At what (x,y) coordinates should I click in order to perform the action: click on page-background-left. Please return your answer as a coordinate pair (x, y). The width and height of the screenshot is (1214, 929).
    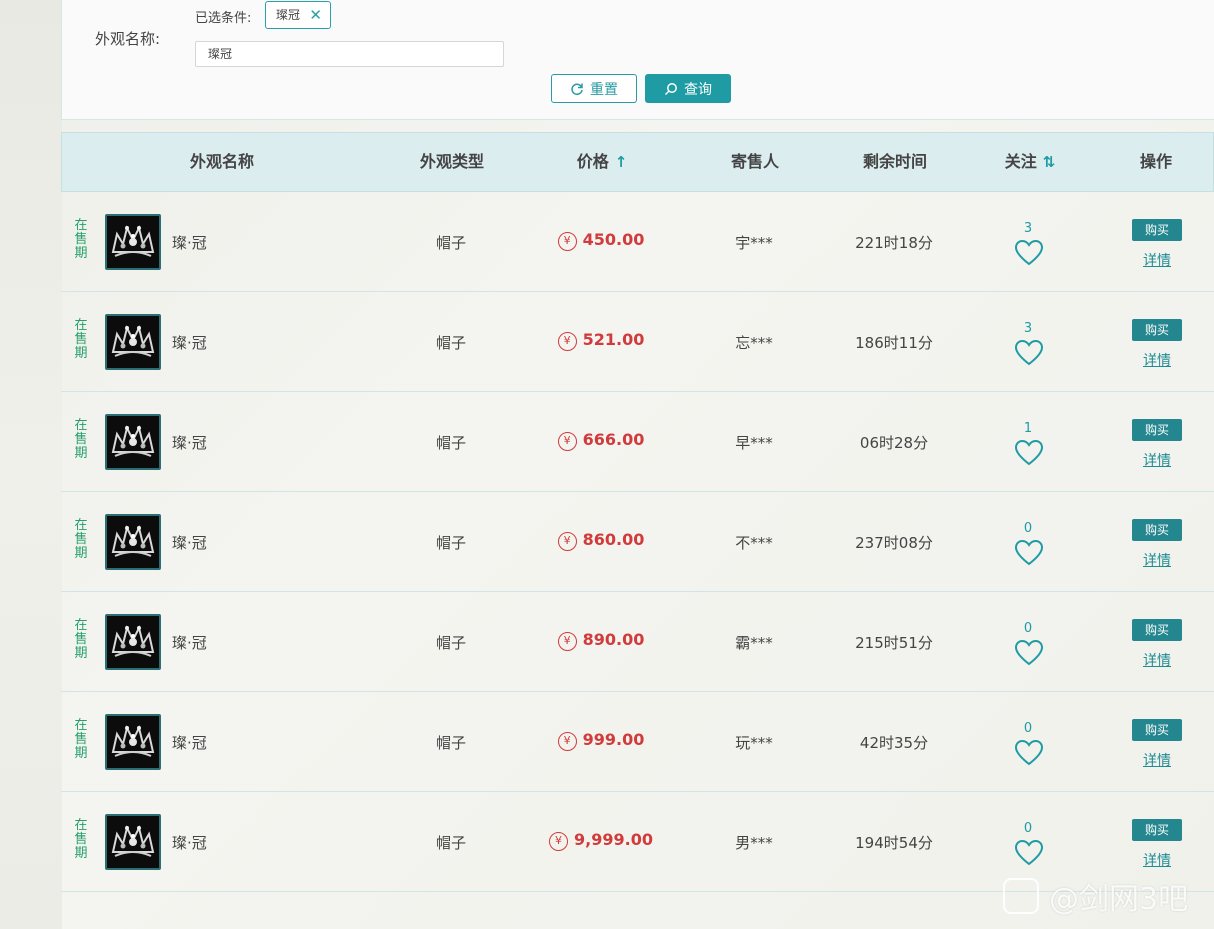
    Looking at the image, I should click on (31, 464).